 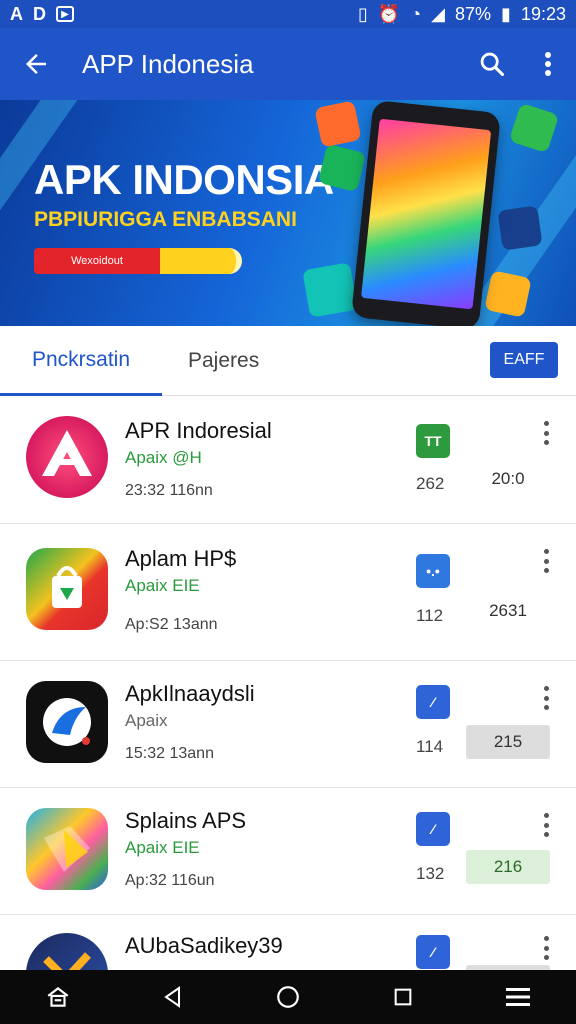 What do you see at coordinates (543, 13) in the screenshot?
I see `clock: 19:23` at bounding box center [543, 13].